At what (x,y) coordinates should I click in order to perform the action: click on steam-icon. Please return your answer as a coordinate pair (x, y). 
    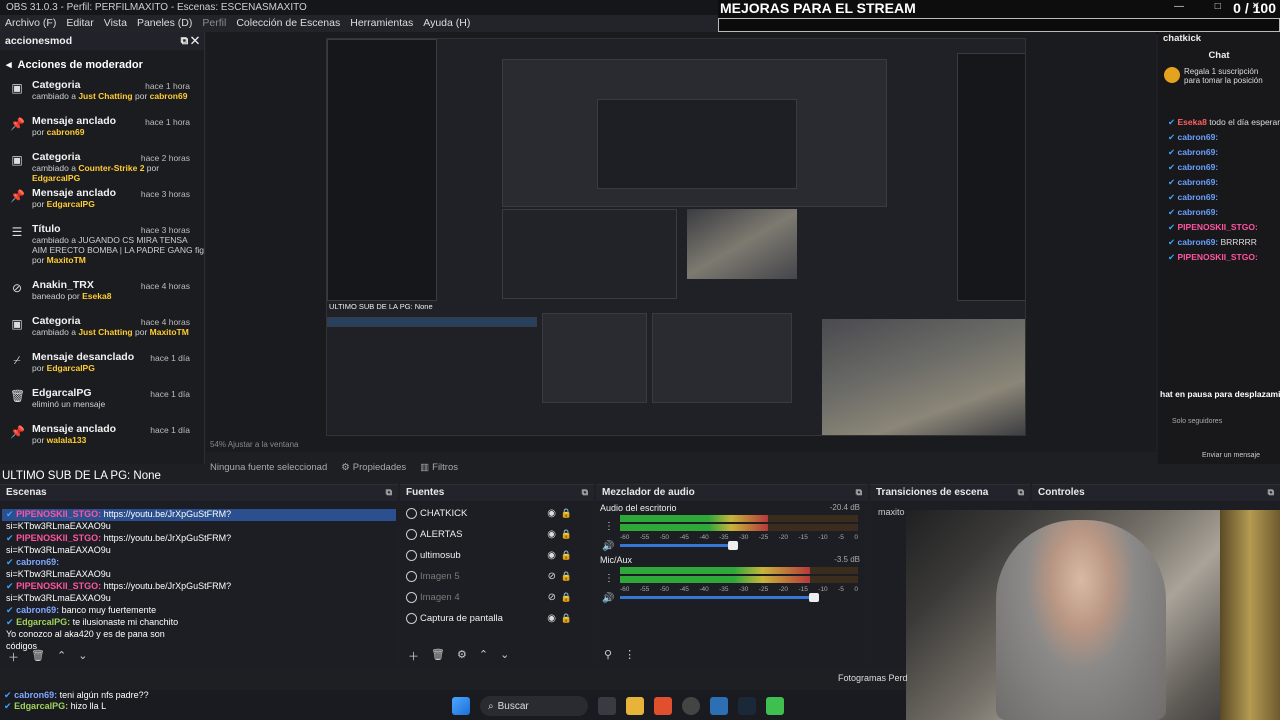
    Looking at the image, I should click on (747, 706).